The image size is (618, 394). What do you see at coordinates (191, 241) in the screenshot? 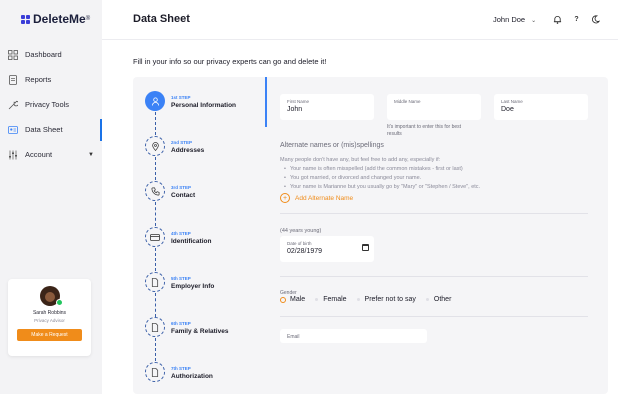
I see `step-label: Identification` at bounding box center [191, 241].